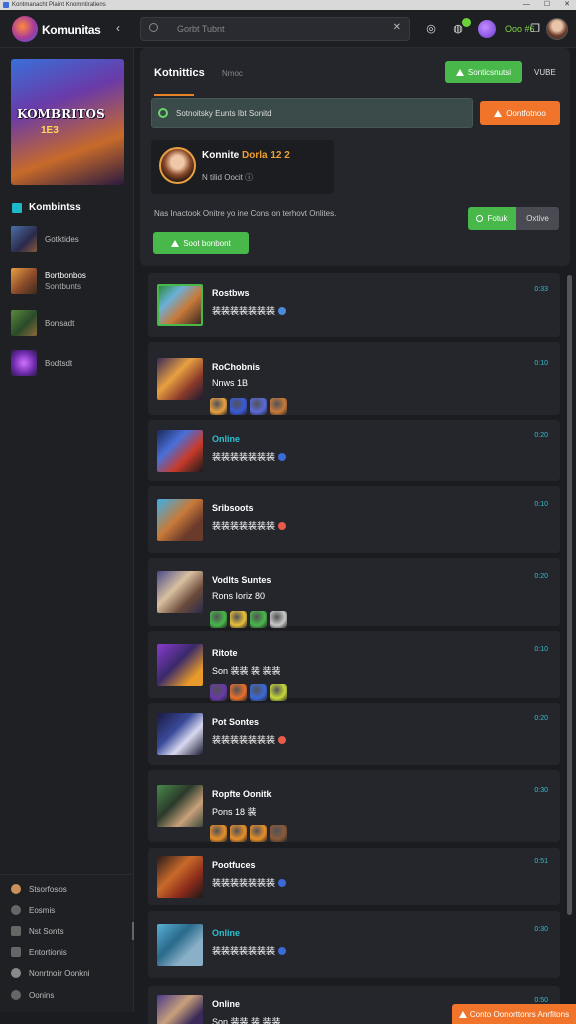 Image resolution: width=576 pixels, height=1024 pixels. What do you see at coordinates (70, 952) in the screenshot?
I see `sidebar-bottom-item-4: Entortionis` at bounding box center [70, 952].